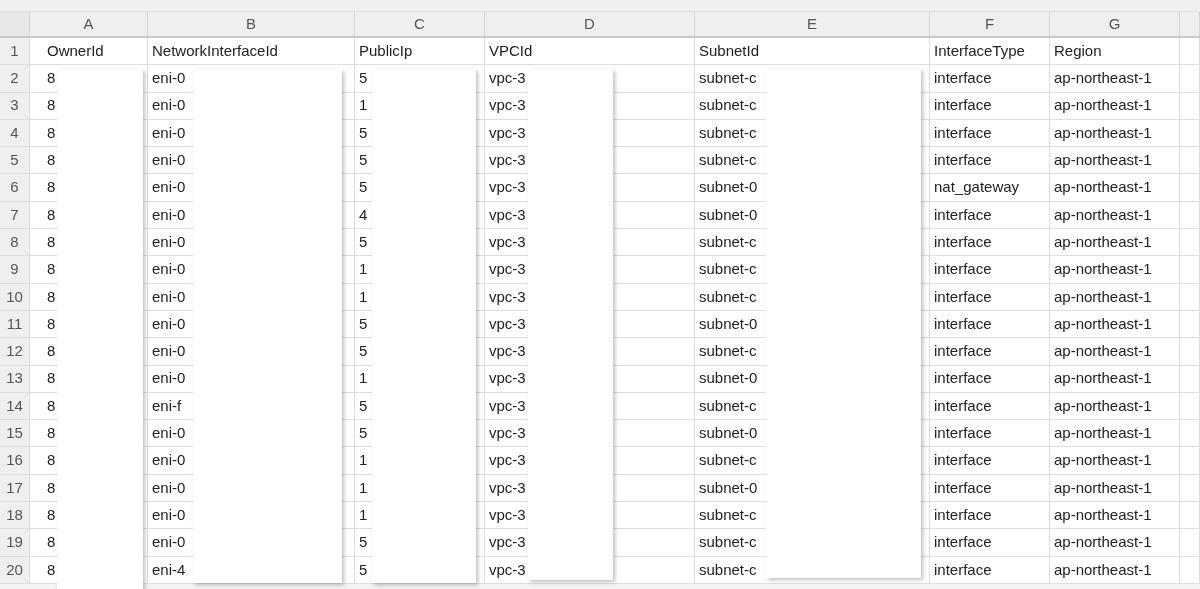 The image size is (1200, 589). I want to click on table-cell: PublicIp, so click(420, 52).